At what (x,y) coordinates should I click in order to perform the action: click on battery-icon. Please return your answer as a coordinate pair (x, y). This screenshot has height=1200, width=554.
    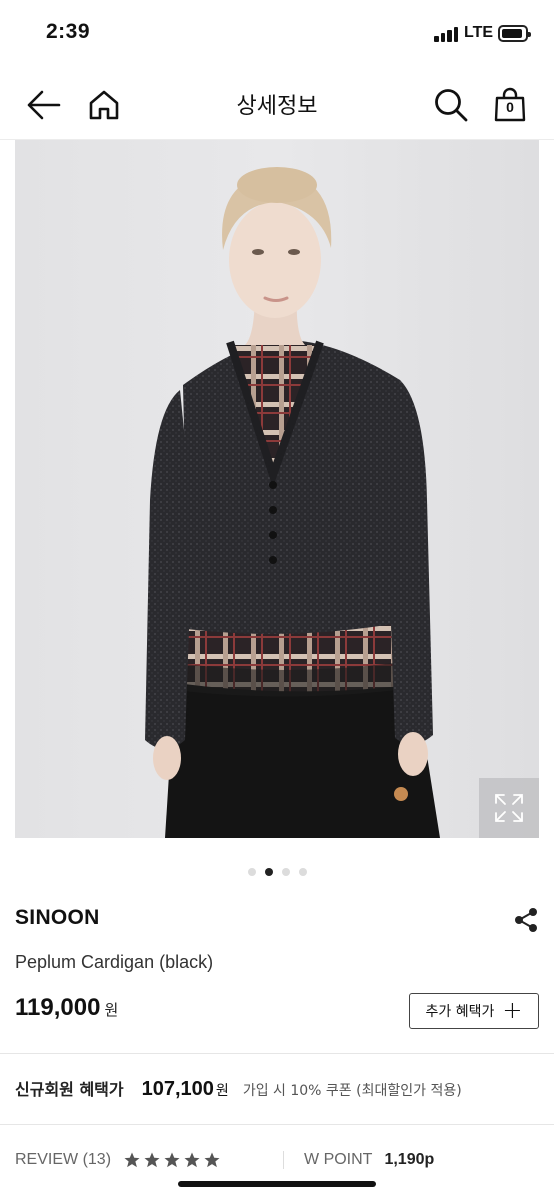
    Looking at the image, I should click on (514, 33).